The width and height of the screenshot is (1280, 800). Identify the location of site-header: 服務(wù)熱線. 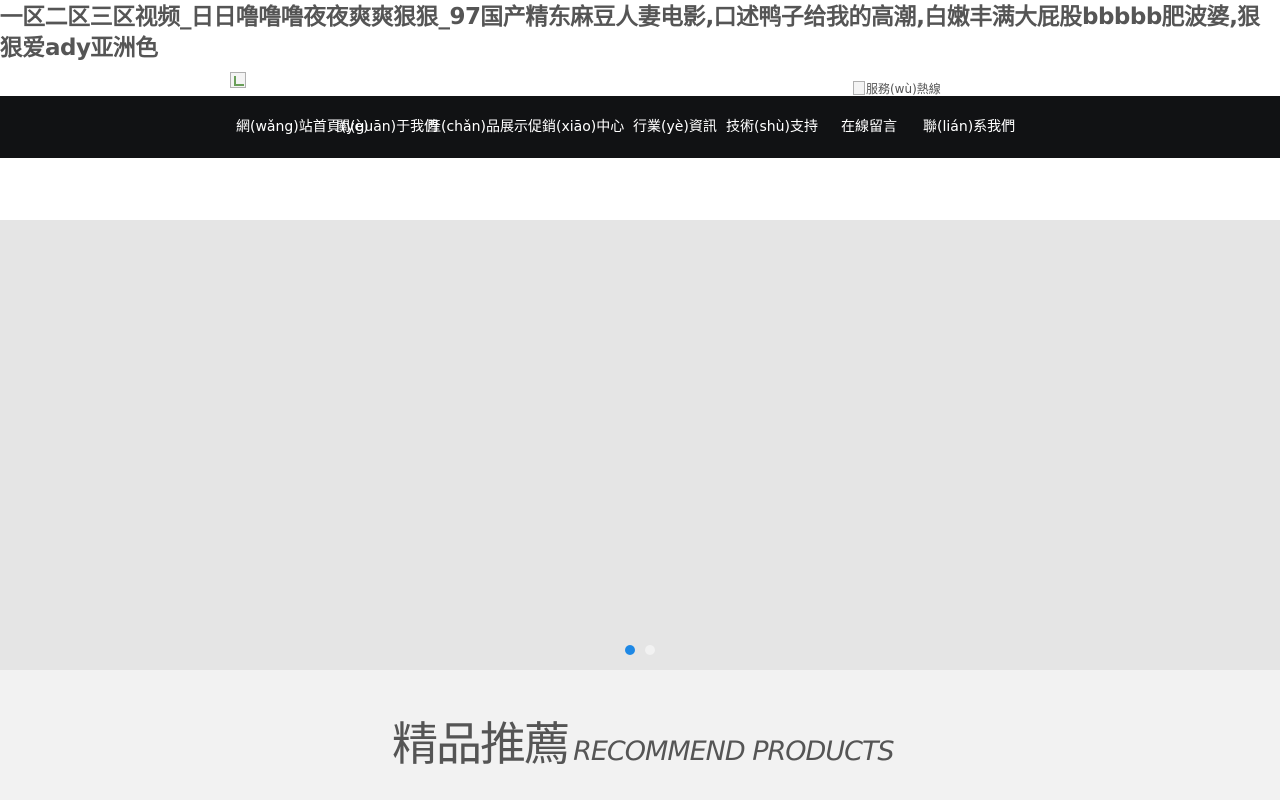
(640, 84).